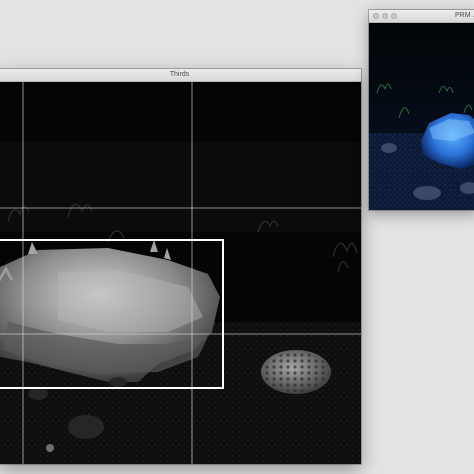 The image size is (474, 474). I want to click on thirds-window-titlebar: Thirds, so click(180, 75).